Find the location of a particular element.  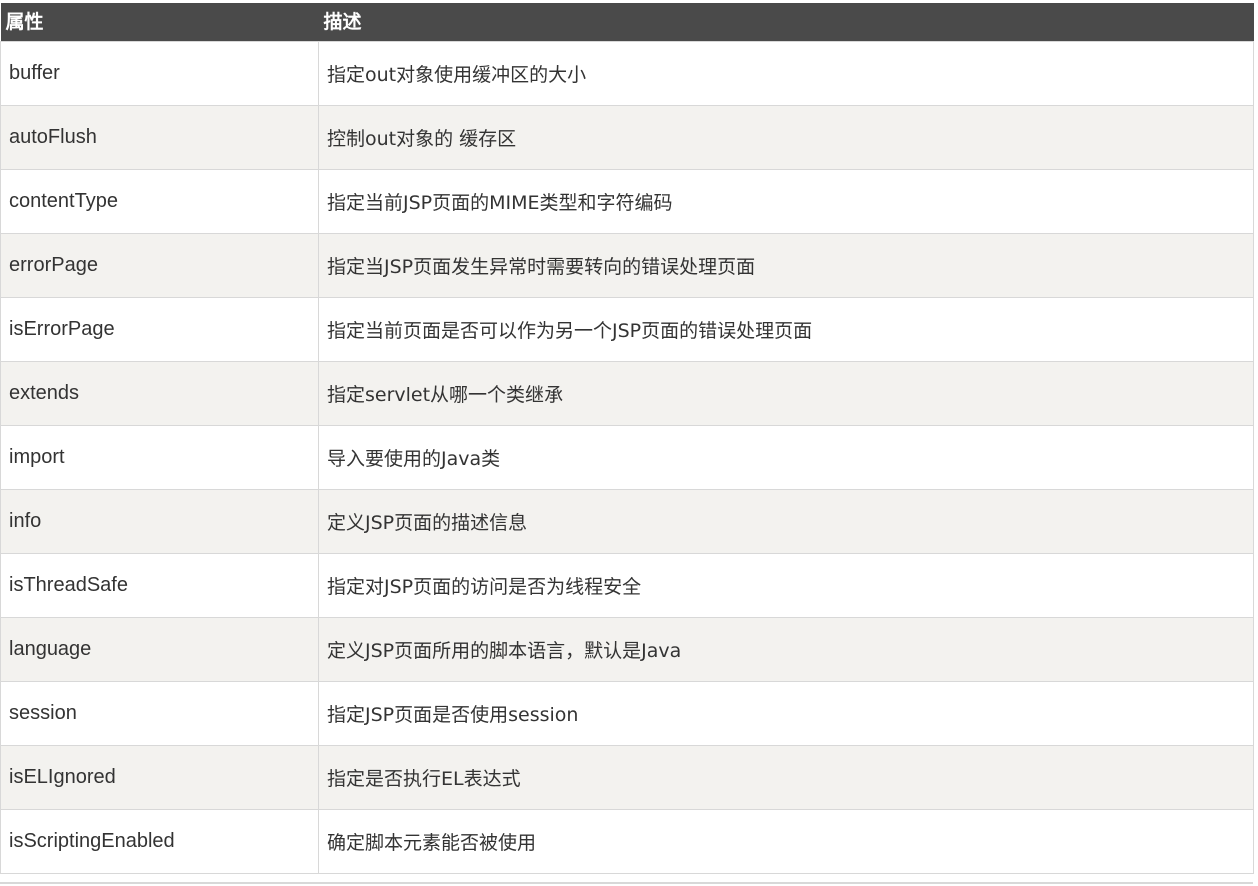

header-row: 属性 描述 is located at coordinates (627, 22).